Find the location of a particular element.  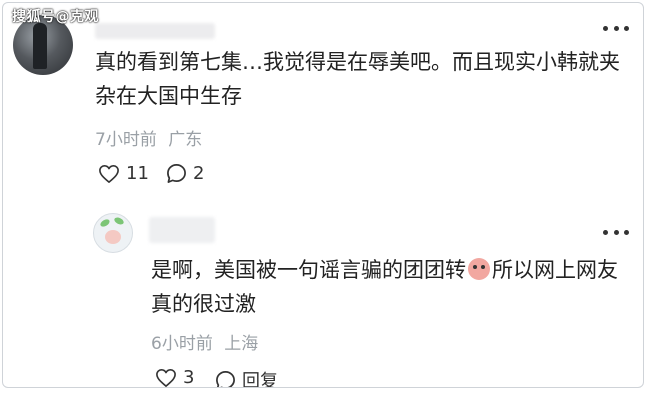

more-options-icon is located at coordinates (616, 28).